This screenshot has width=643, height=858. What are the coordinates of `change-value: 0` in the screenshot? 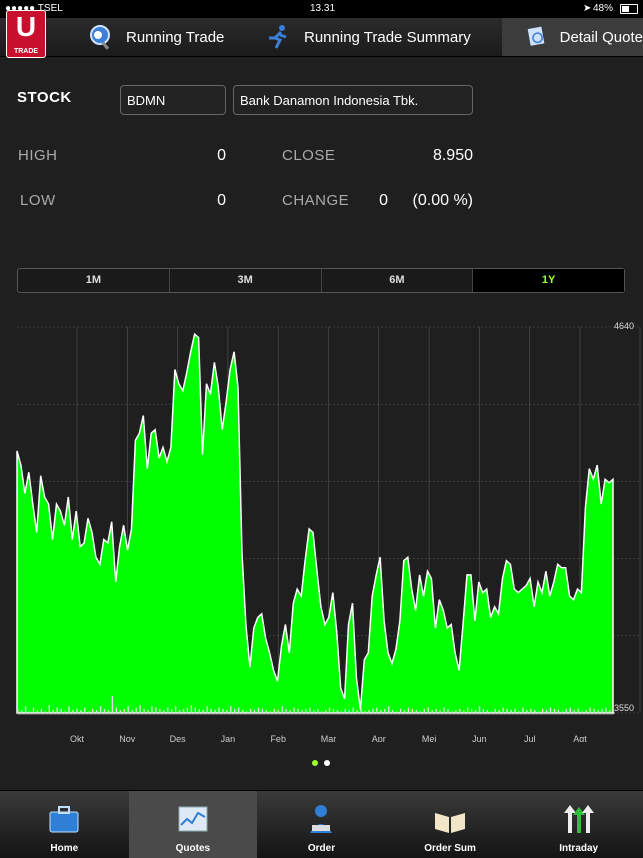 It's located at (383, 200).